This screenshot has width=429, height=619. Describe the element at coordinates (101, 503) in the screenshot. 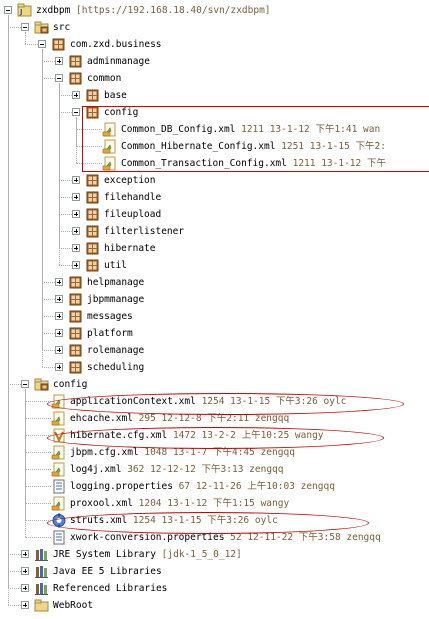

I see `tree-item-label: proxool.xml` at that location.